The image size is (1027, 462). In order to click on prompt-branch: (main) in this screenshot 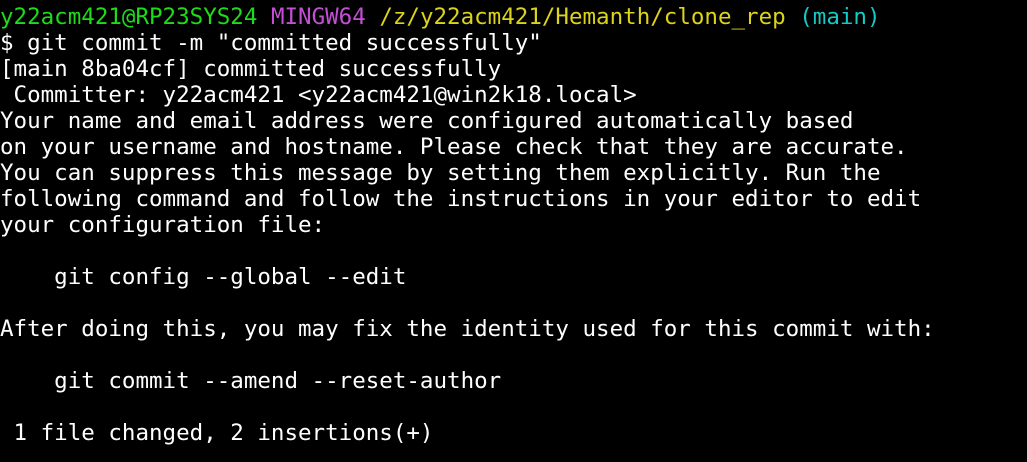, I will do `click(840, 17)`.